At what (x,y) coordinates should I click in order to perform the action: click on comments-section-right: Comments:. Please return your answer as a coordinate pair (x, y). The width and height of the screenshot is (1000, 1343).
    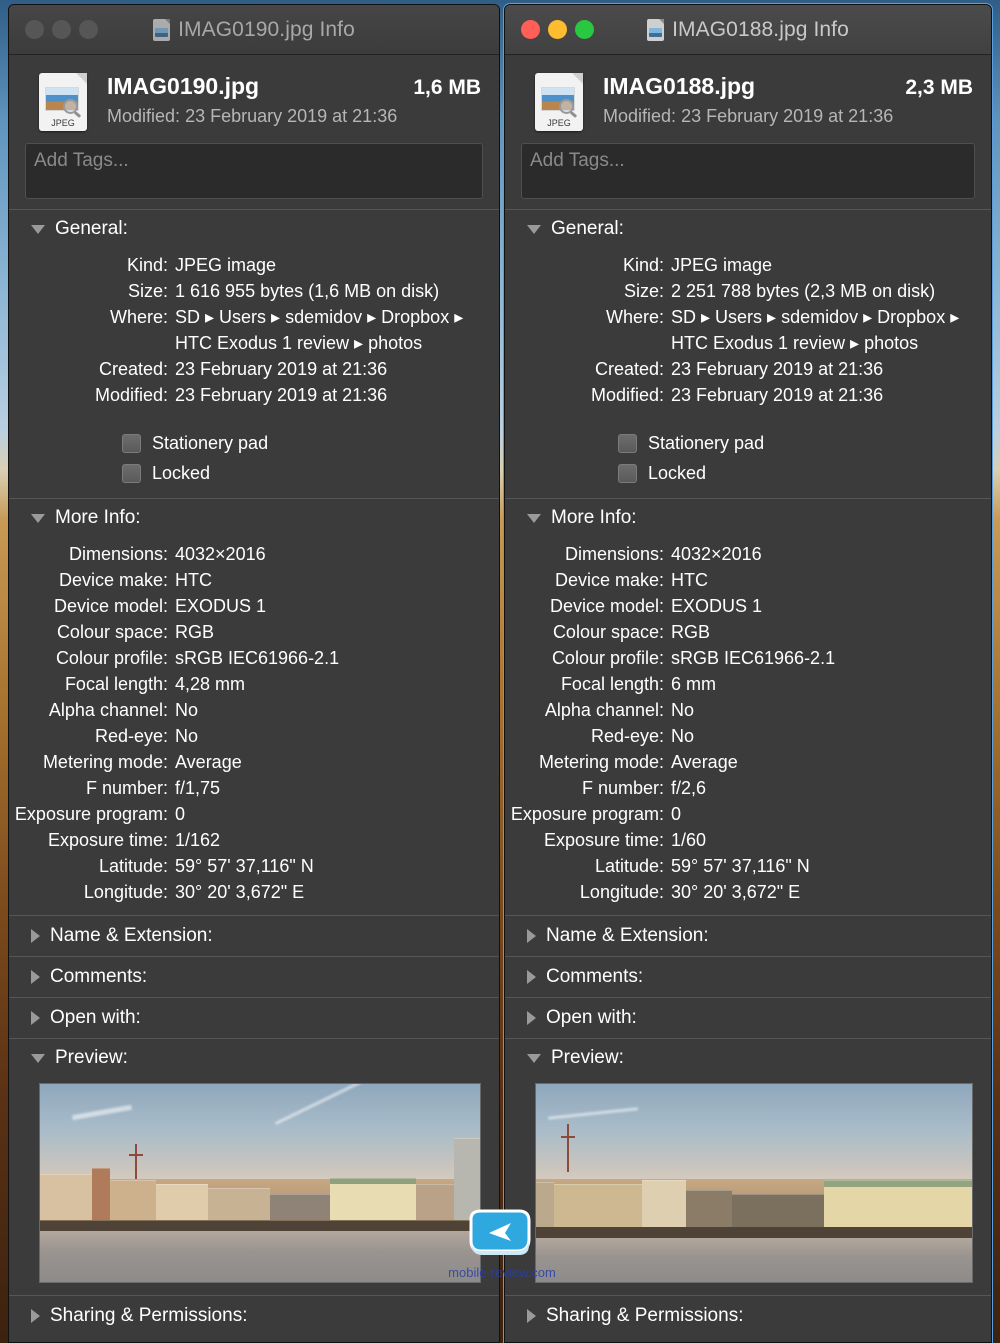
    Looking at the image, I should click on (748, 976).